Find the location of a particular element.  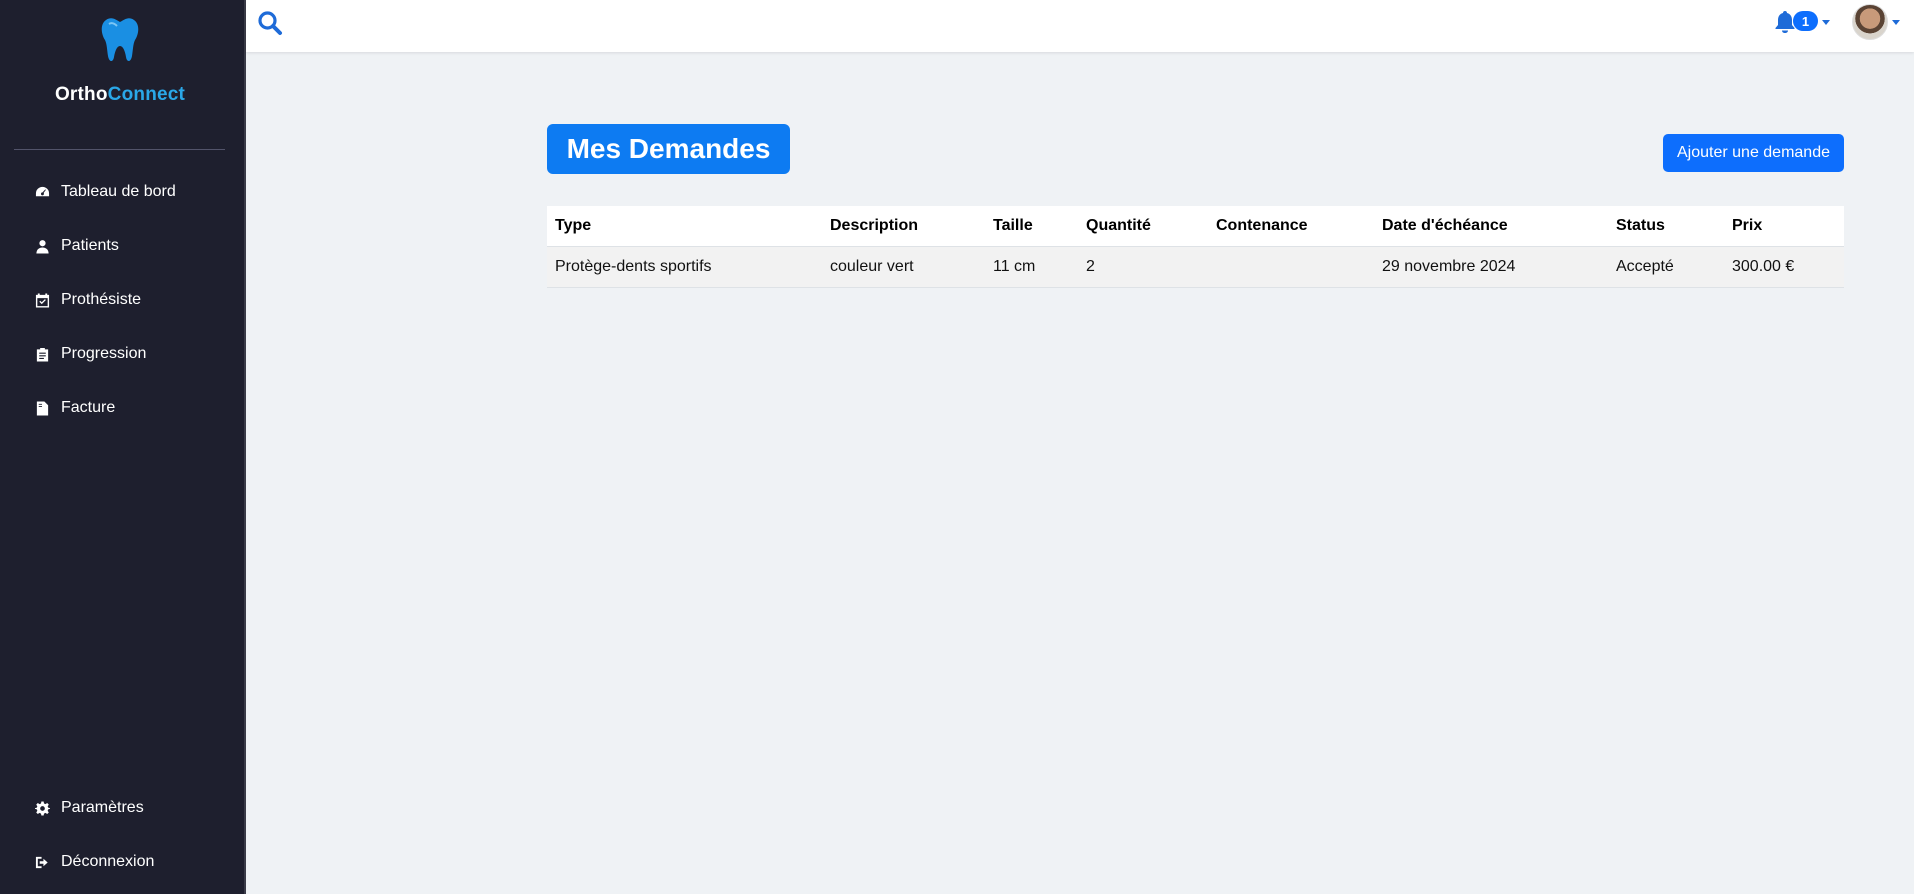

search-button is located at coordinates (270, 23).